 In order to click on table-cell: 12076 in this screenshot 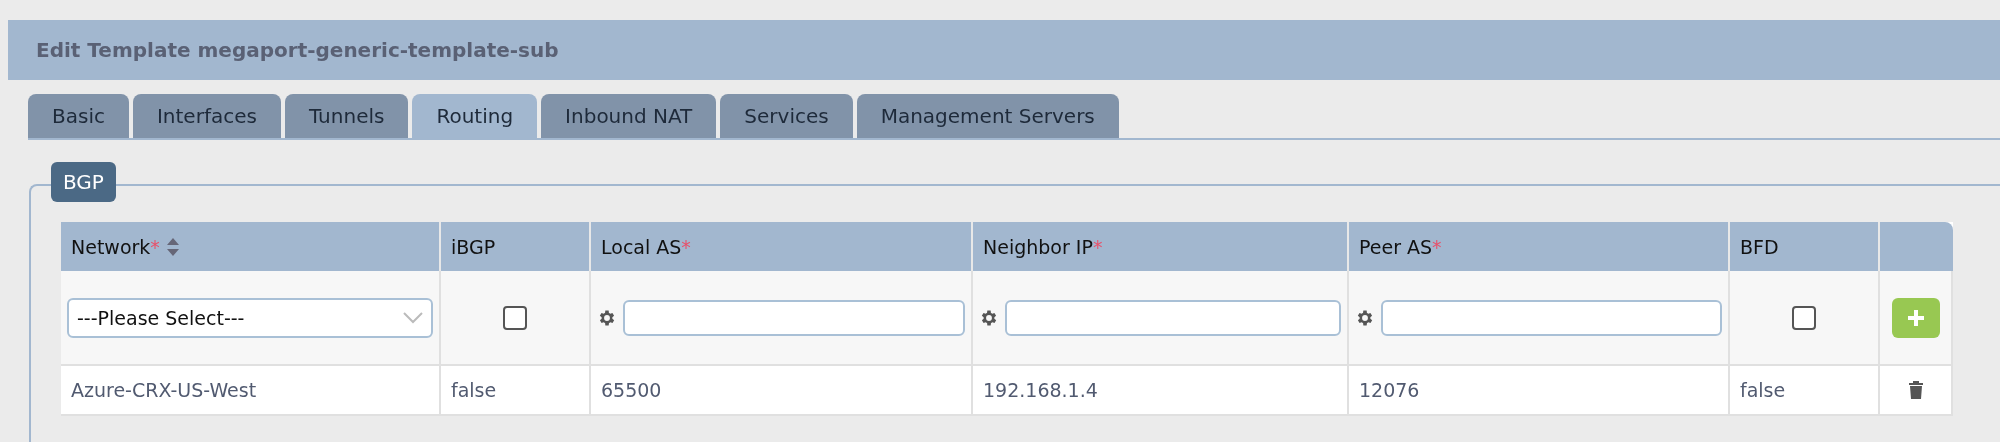, I will do `click(1539, 391)`.